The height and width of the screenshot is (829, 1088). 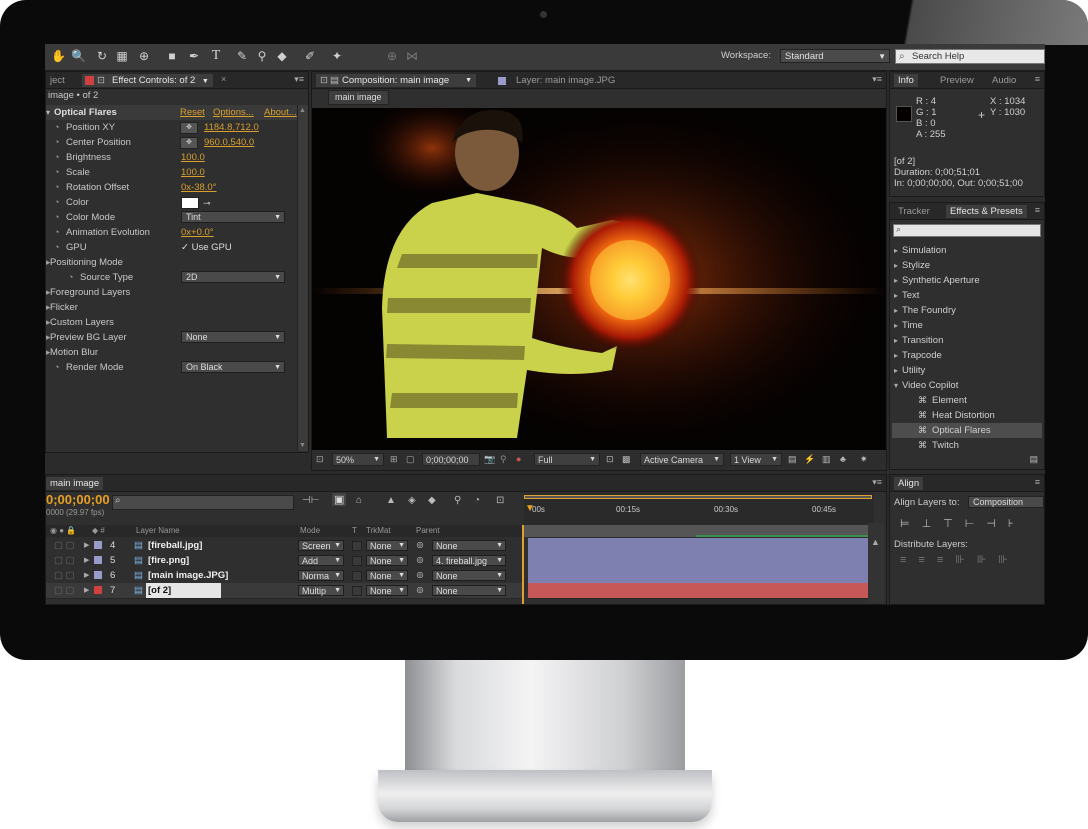 I want to click on effect-property-row: ◔ Center Position ✥ 960.0,540.0, so click(x=171, y=142).